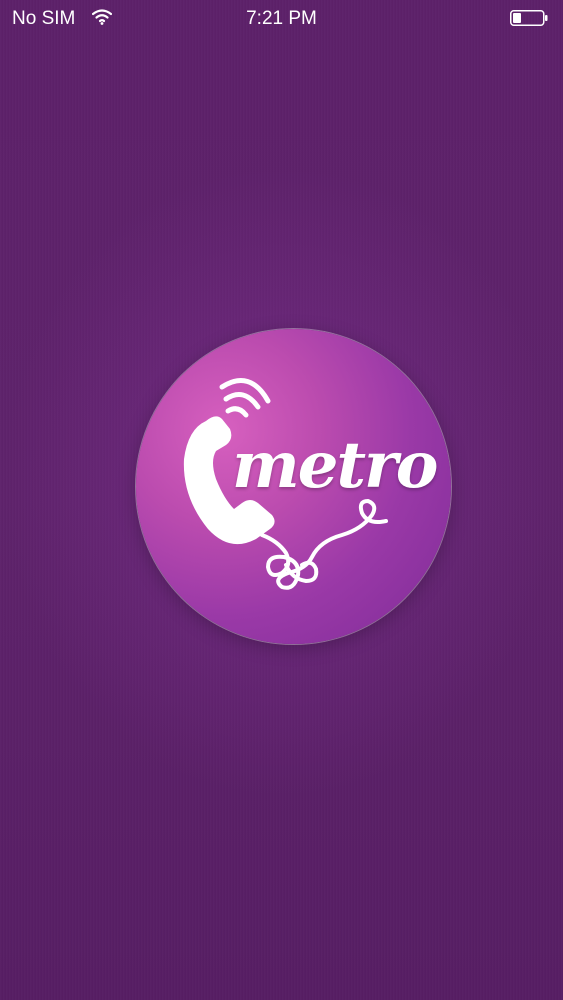 The image size is (563, 1000). What do you see at coordinates (529, 18) in the screenshot?
I see `battery-icon` at bounding box center [529, 18].